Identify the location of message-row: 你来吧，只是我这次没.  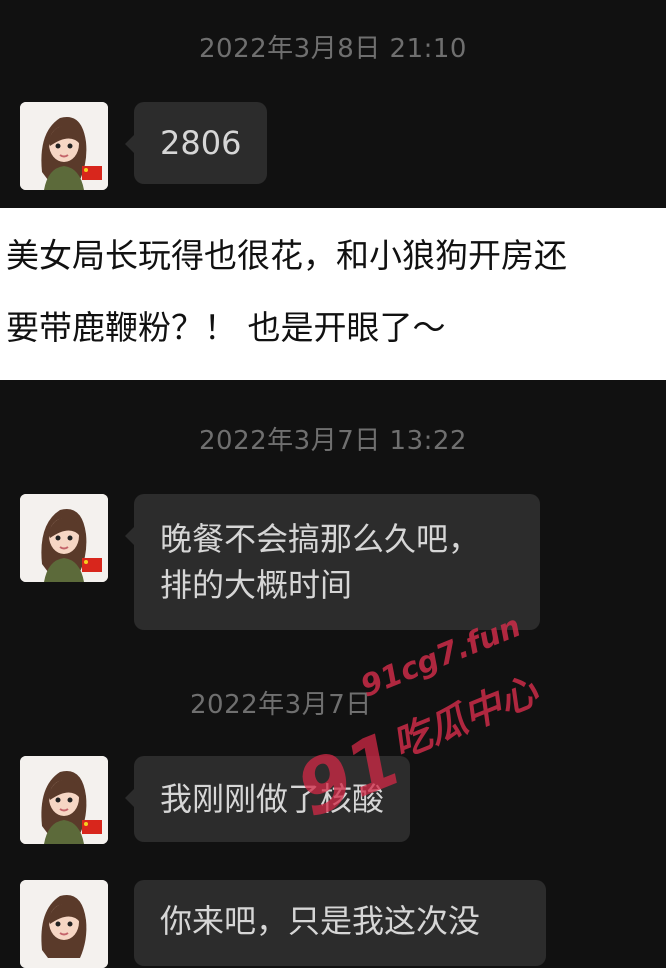
(283, 924).